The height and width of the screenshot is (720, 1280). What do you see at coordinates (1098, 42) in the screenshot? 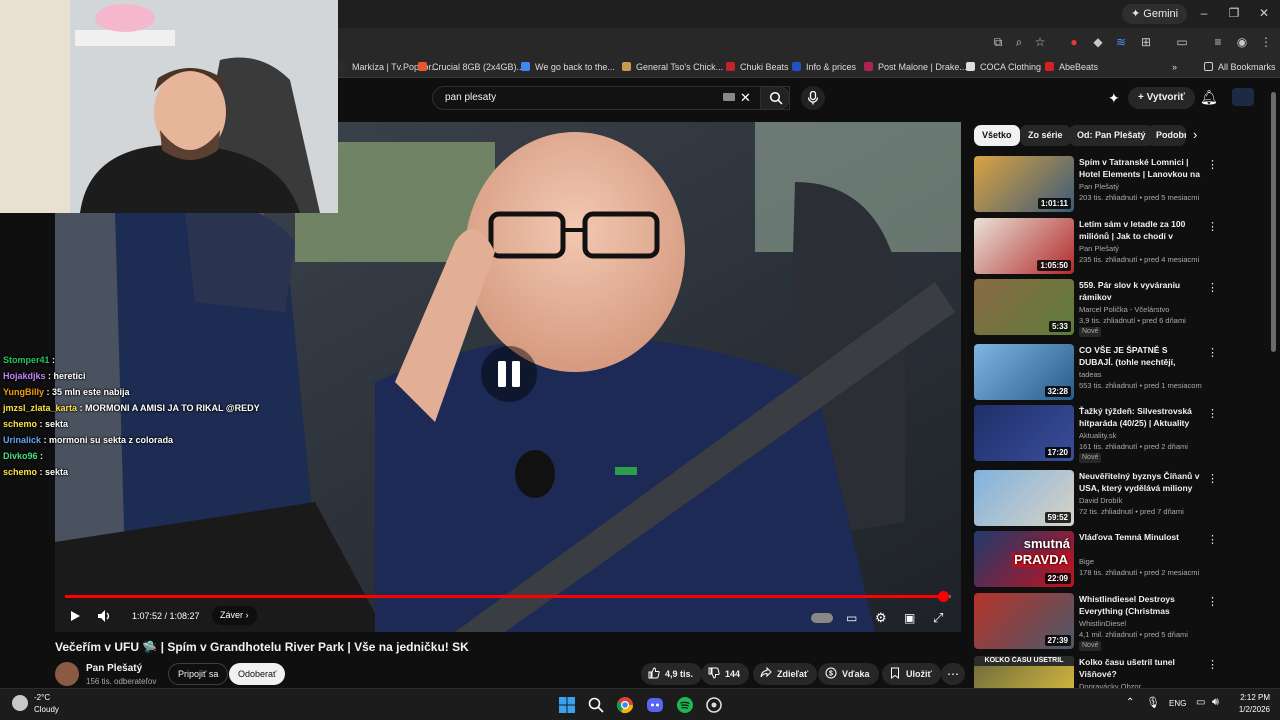
I see `extension-gray-icon: ◆` at bounding box center [1098, 42].